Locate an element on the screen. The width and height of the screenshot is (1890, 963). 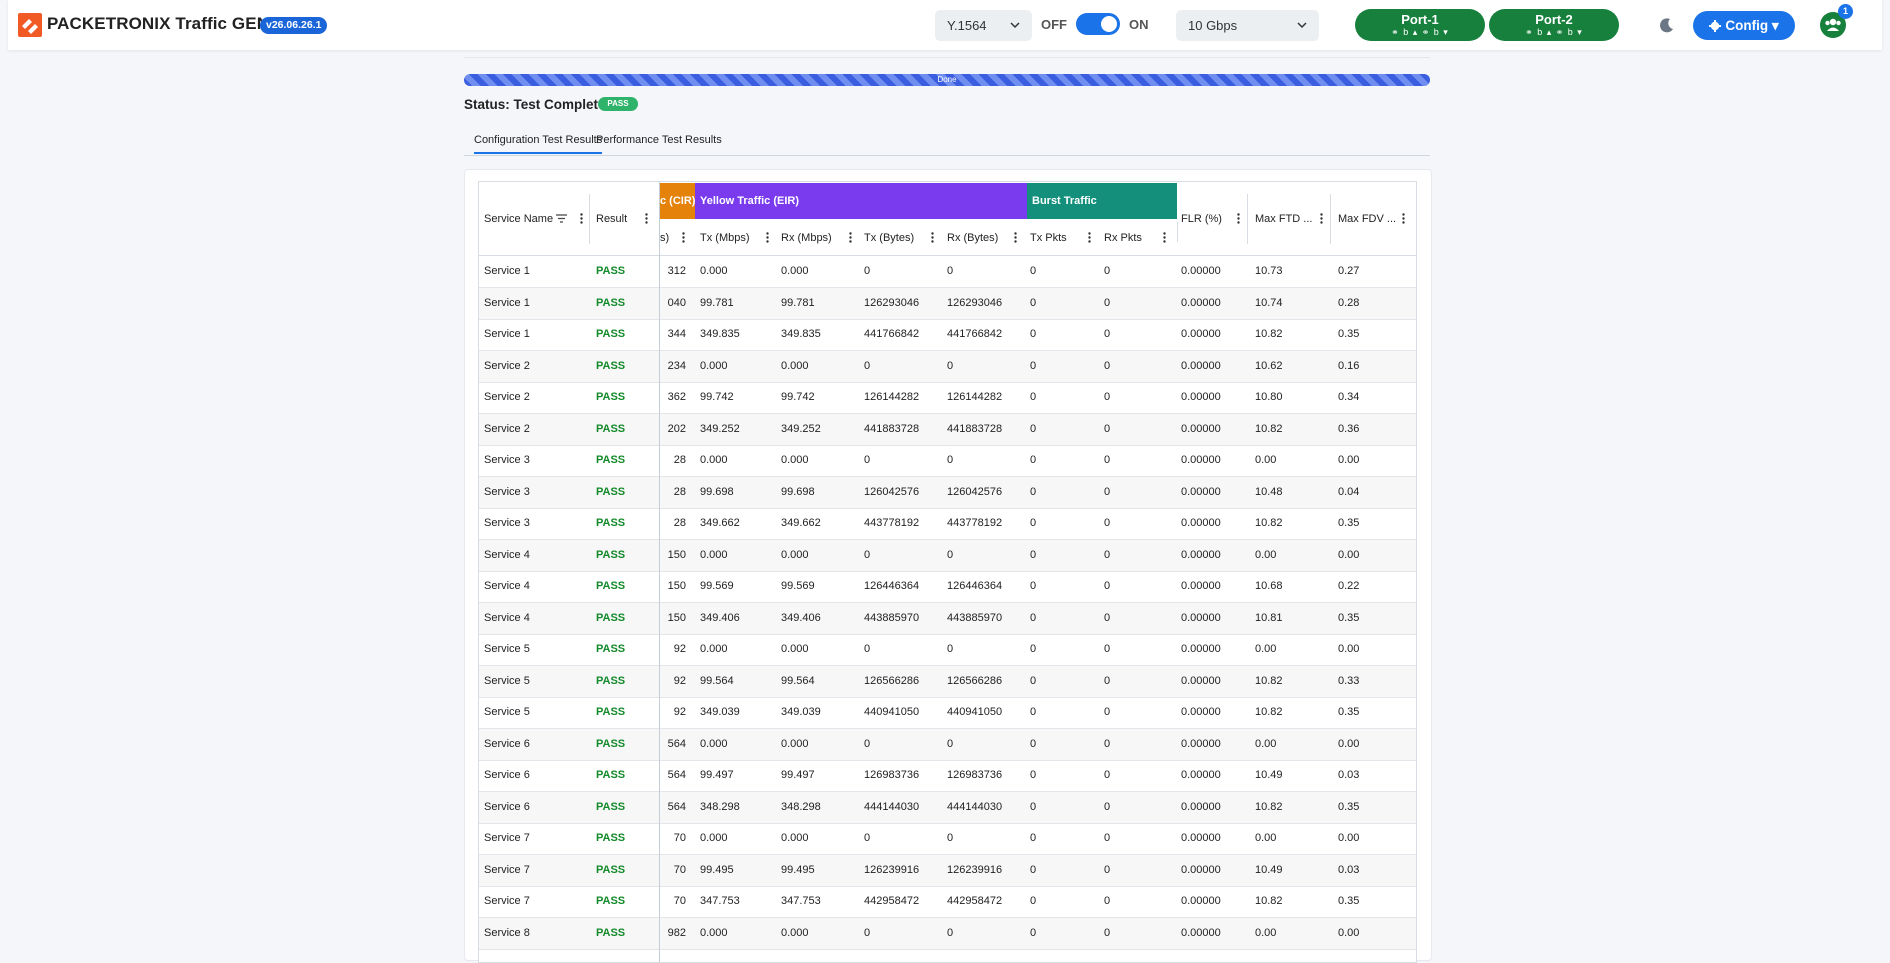
port-2-button: Port-2 ⚭ b ▴ ⚭ b ▾ is located at coordinates (1554, 25).